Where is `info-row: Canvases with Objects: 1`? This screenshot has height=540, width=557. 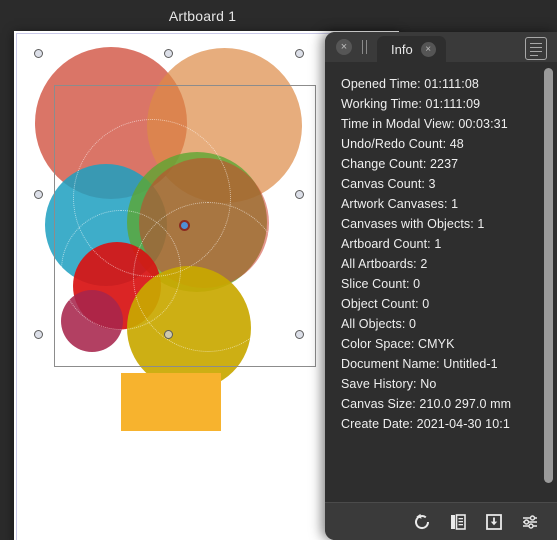
info-row: Canvases with Objects: 1 is located at coordinates (413, 224).